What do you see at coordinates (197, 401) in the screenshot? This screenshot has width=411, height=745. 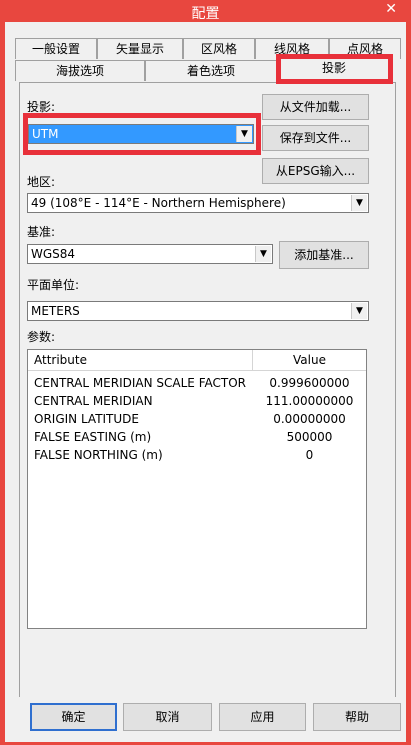 I see `table-row: CENTRAL MERIDIAN 111.00000000` at bounding box center [197, 401].